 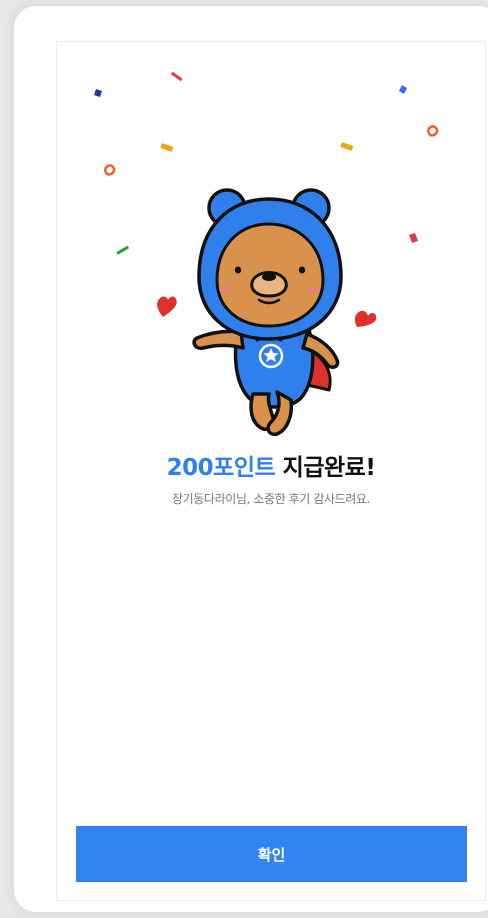 I want to click on heart-icon-right, so click(x=365, y=318).